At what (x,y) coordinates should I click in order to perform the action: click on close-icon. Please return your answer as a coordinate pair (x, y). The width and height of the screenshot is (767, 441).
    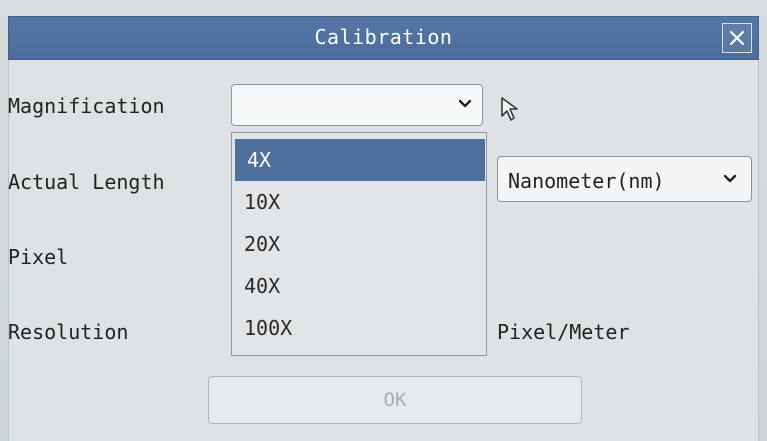
    Looking at the image, I should click on (737, 38).